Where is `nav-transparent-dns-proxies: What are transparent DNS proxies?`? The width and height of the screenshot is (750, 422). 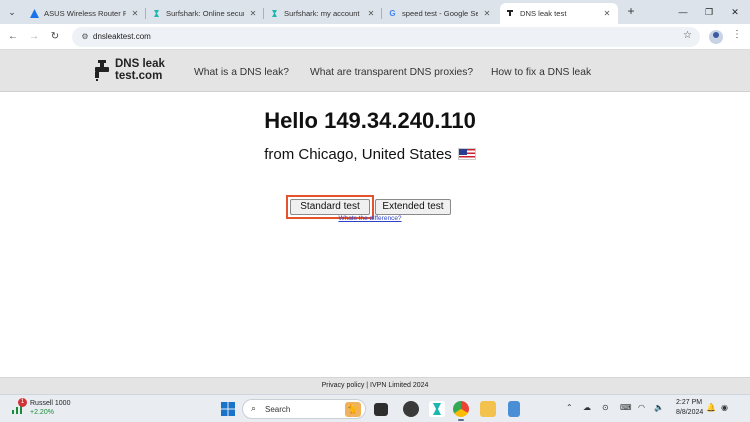
nav-transparent-dns-proxies: What are transparent DNS proxies? is located at coordinates (391, 72).